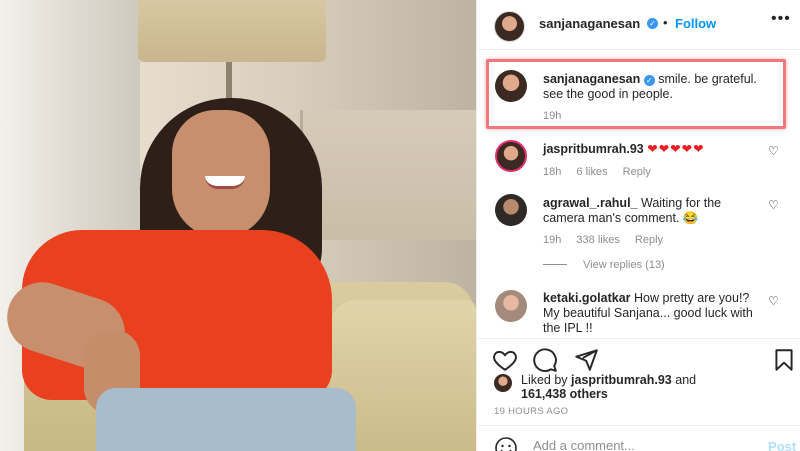 The height and width of the screenshot is (451, 800). Describe the element at coordinates (511, 86) in the screenshot. I see `caption-avatar` at that location.